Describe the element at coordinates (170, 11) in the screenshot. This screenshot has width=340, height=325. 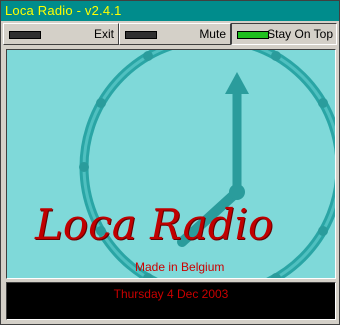
I see `title-bar: Loca Radio - v2.4.1` at that location.